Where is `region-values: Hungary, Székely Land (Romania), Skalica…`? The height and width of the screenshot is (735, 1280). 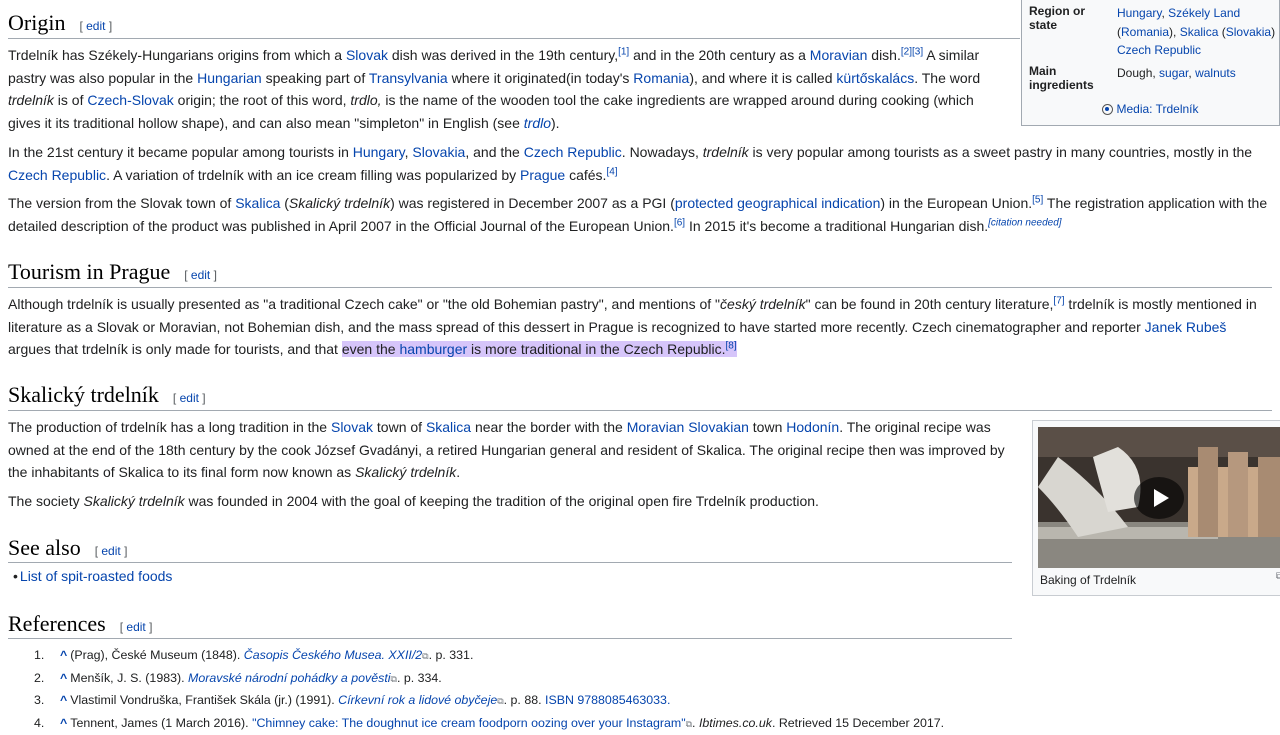
region-values: Hungary, Székely Land (Romania), Skalica… is located at coordinates (1198, 32).